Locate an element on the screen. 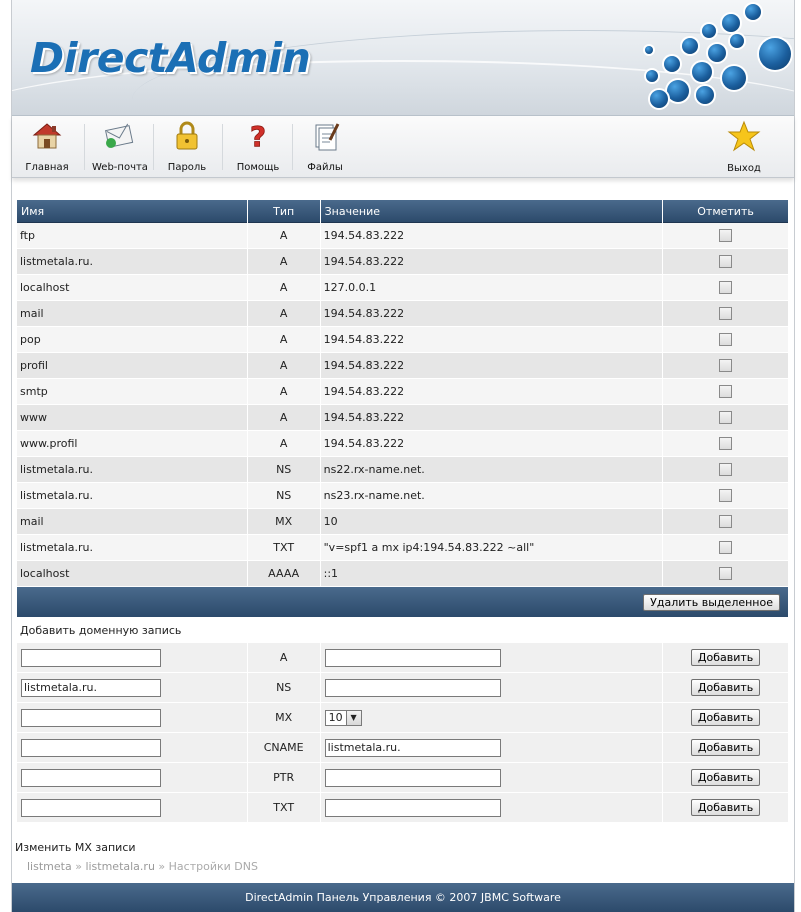 The height and width of the screenshot is (912, 801). add-record-title-row: Добавить доменную запись is located at coordinates (402, 630).